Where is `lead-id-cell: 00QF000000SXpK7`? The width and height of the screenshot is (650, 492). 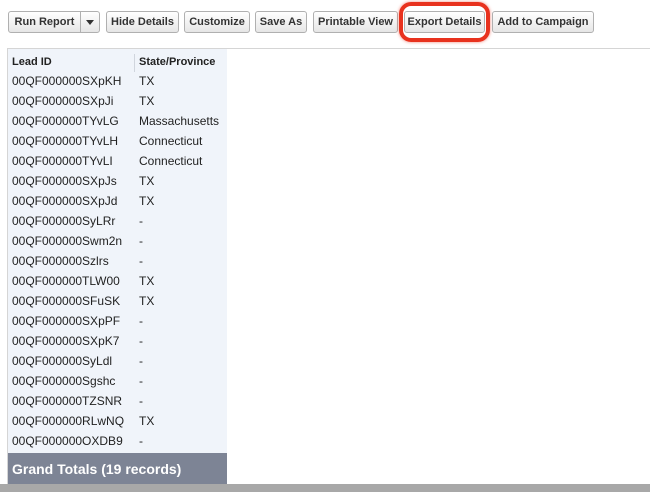 lead-id-cell: 00QF000000SXpK7 is located at coordinates (65, 341).